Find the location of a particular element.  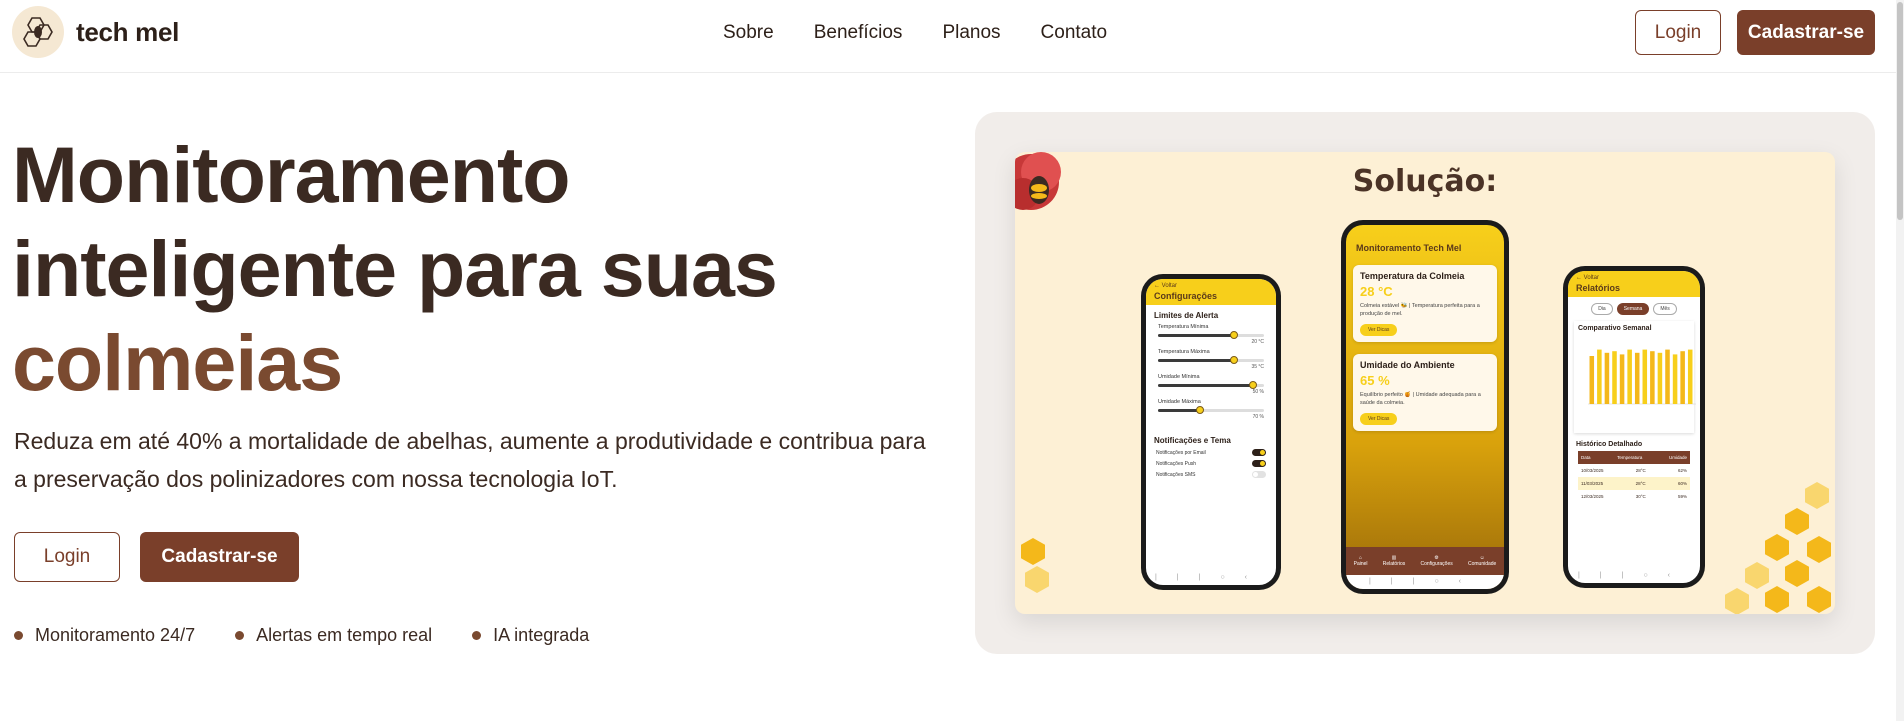

slider-row: Umidade Mínima 50 % is located at coordinates (1211, 384).